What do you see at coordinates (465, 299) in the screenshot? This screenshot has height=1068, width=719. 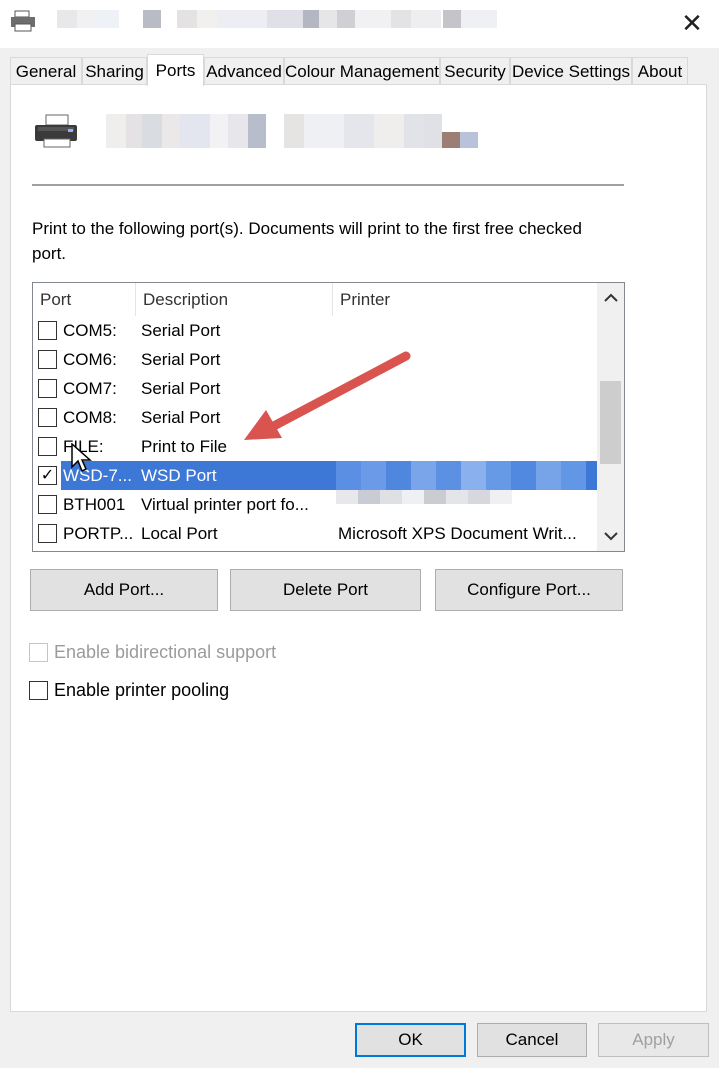 I see `column-header-printer: Printer` at bounding box center [465, 299].